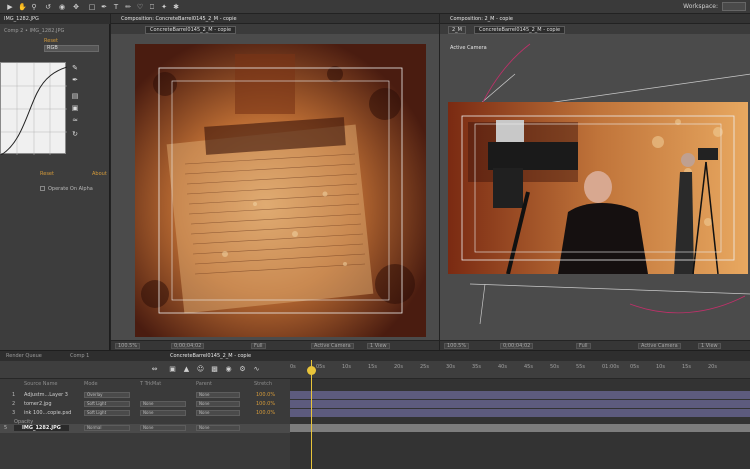 This screenshot has width=750, height=469. Describe the element at coordinates (41, 384) in the screenshot. I see `column-source-name: Source Name` at that location.